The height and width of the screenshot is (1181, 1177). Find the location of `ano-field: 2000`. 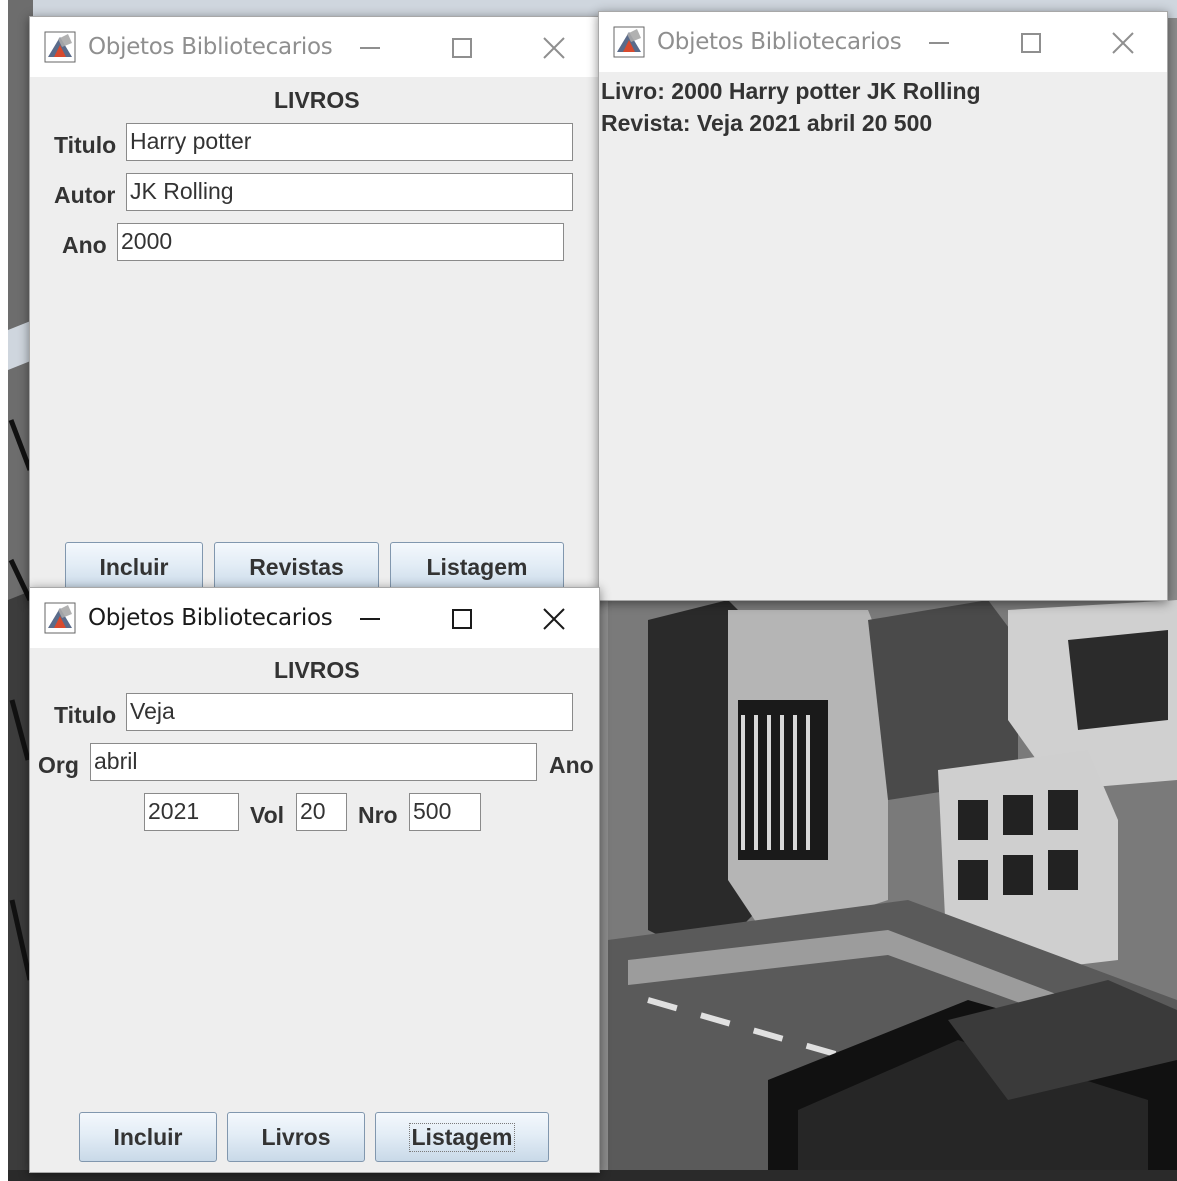

ano-field: 2000 is located at coordinates (340, 242).